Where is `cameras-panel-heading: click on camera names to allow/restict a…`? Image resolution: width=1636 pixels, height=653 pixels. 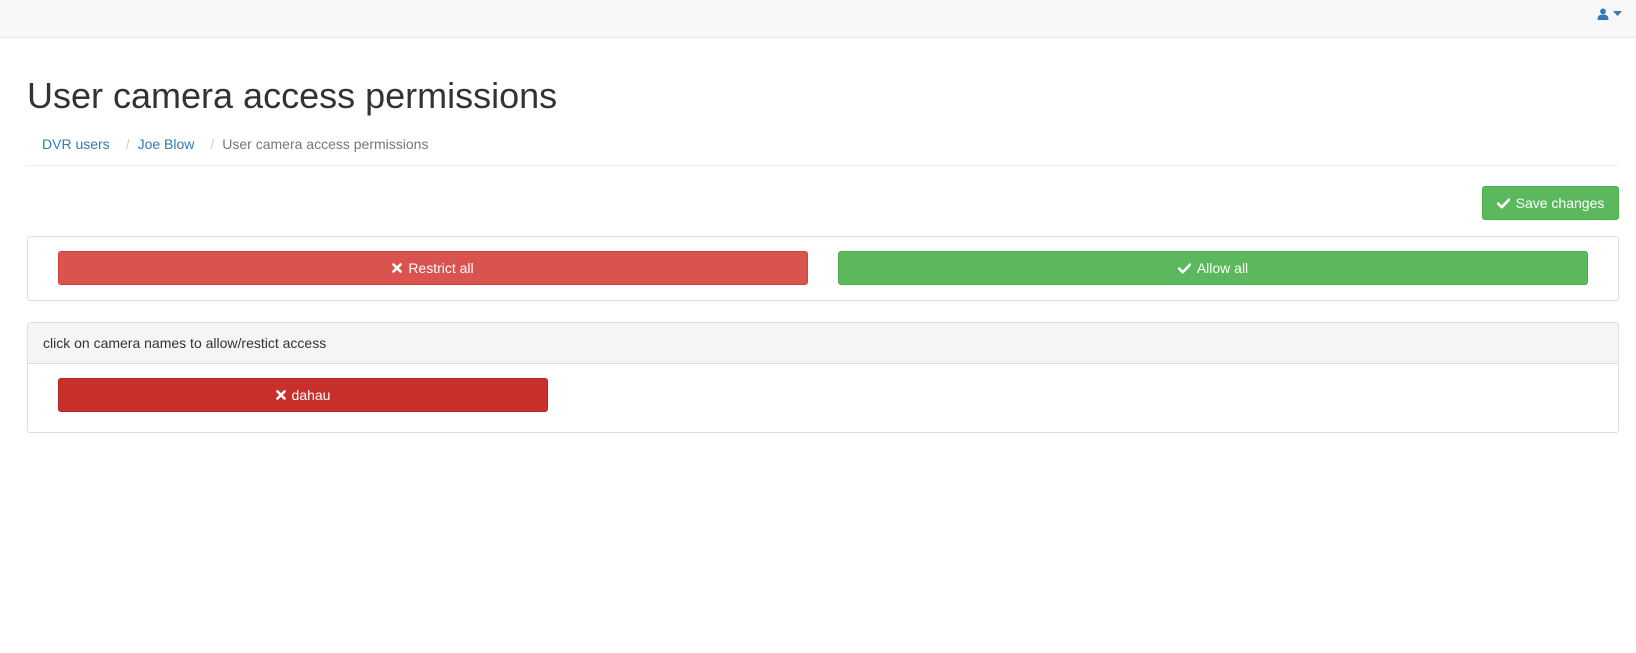 cameras-panel-heading: click on camera names to allow/restict a… is located at coordinates (823, 343).